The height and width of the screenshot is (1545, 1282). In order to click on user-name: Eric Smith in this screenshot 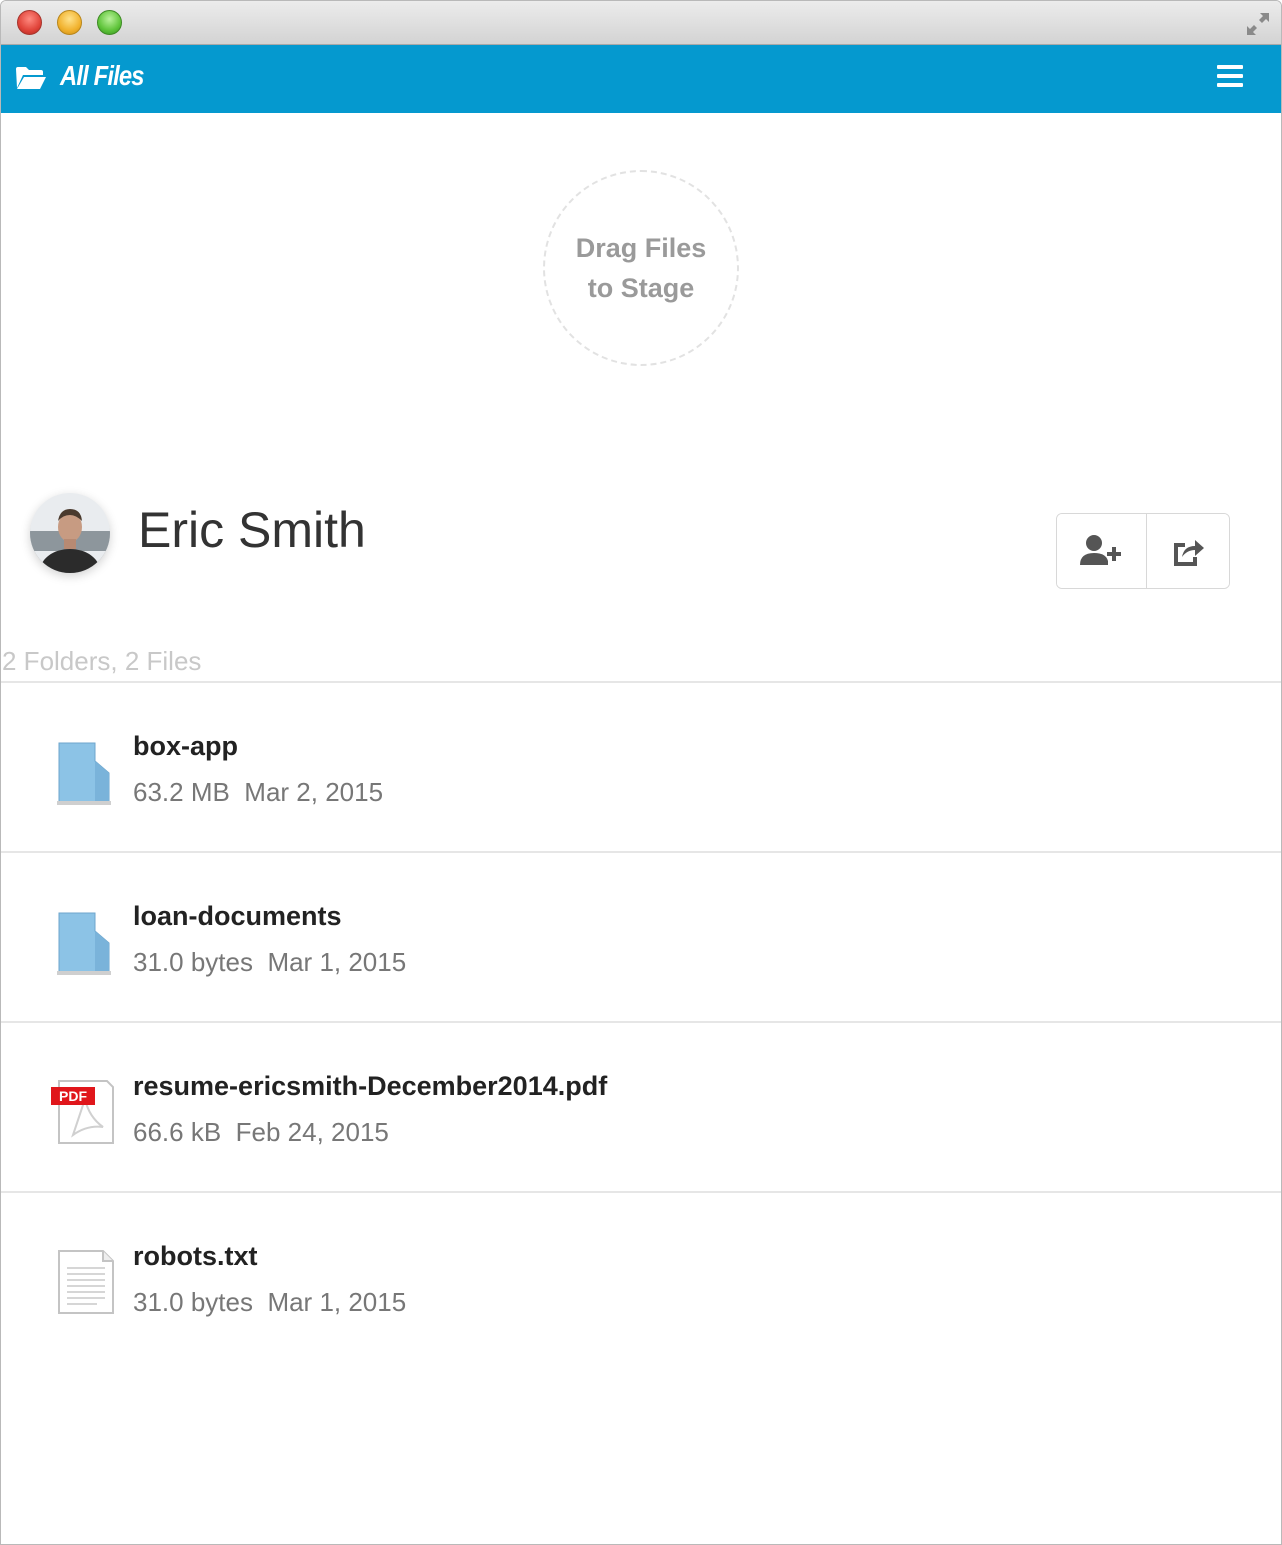, I will do `click(252, 530)`.